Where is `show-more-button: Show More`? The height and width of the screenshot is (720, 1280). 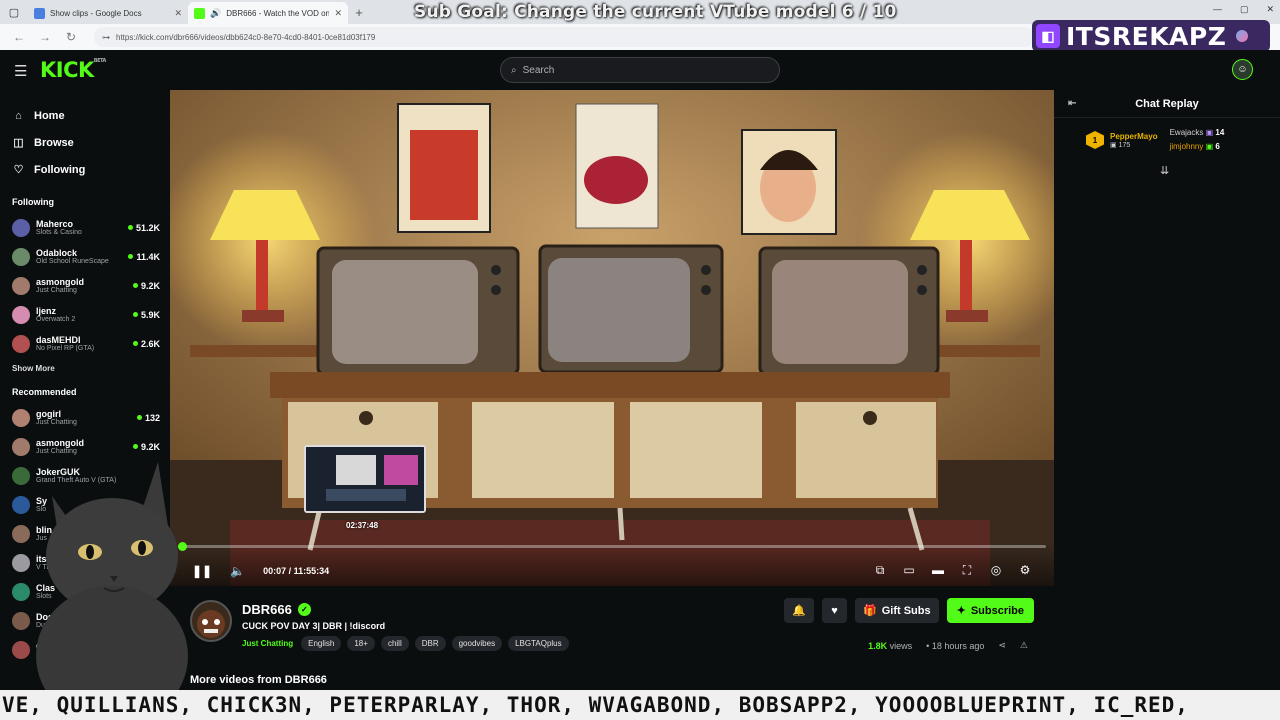
show-more-button: Show More is located at coordinates (85, 368).